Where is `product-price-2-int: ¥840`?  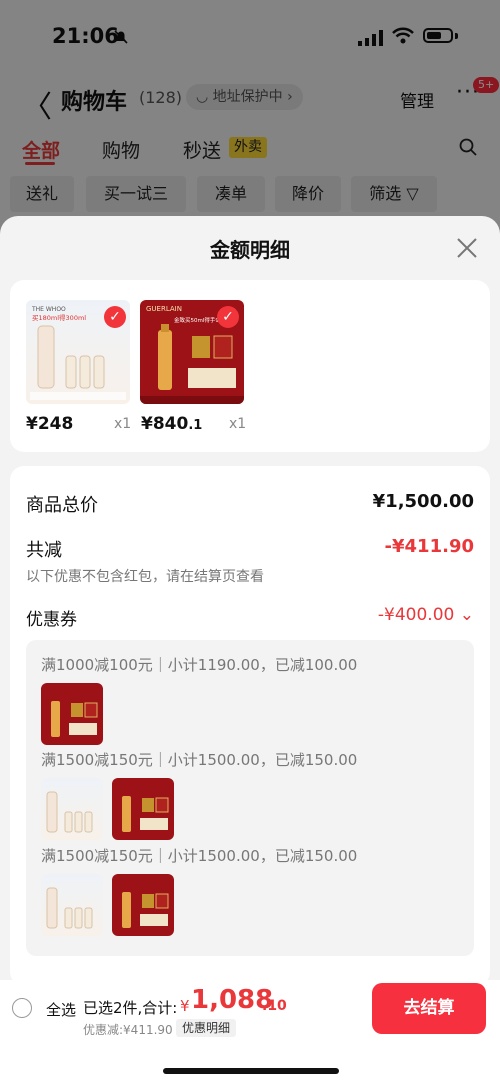
product-price-2-int: ¥840 is located at coordinates (165, 424).